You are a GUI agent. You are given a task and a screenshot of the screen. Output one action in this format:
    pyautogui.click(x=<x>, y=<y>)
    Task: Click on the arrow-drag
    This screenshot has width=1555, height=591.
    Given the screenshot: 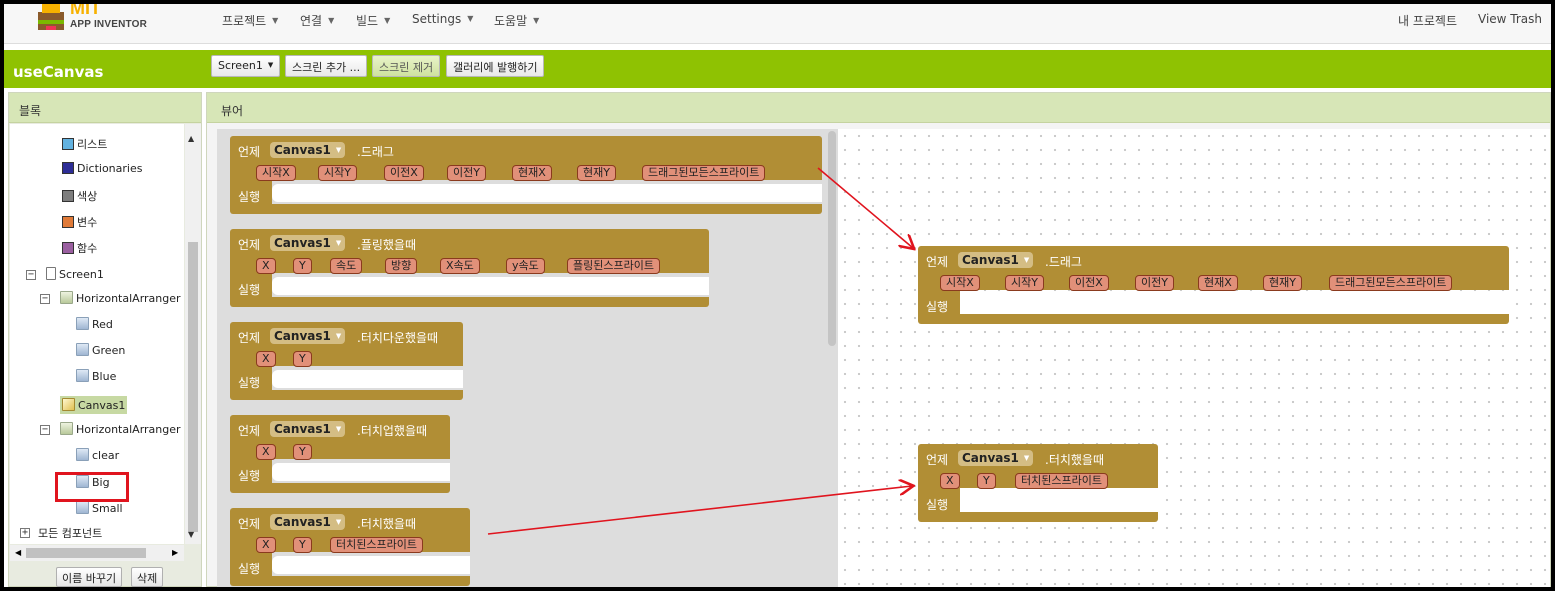 What is the action you would take?
    pyautogui.click(x=865, y=207)
    